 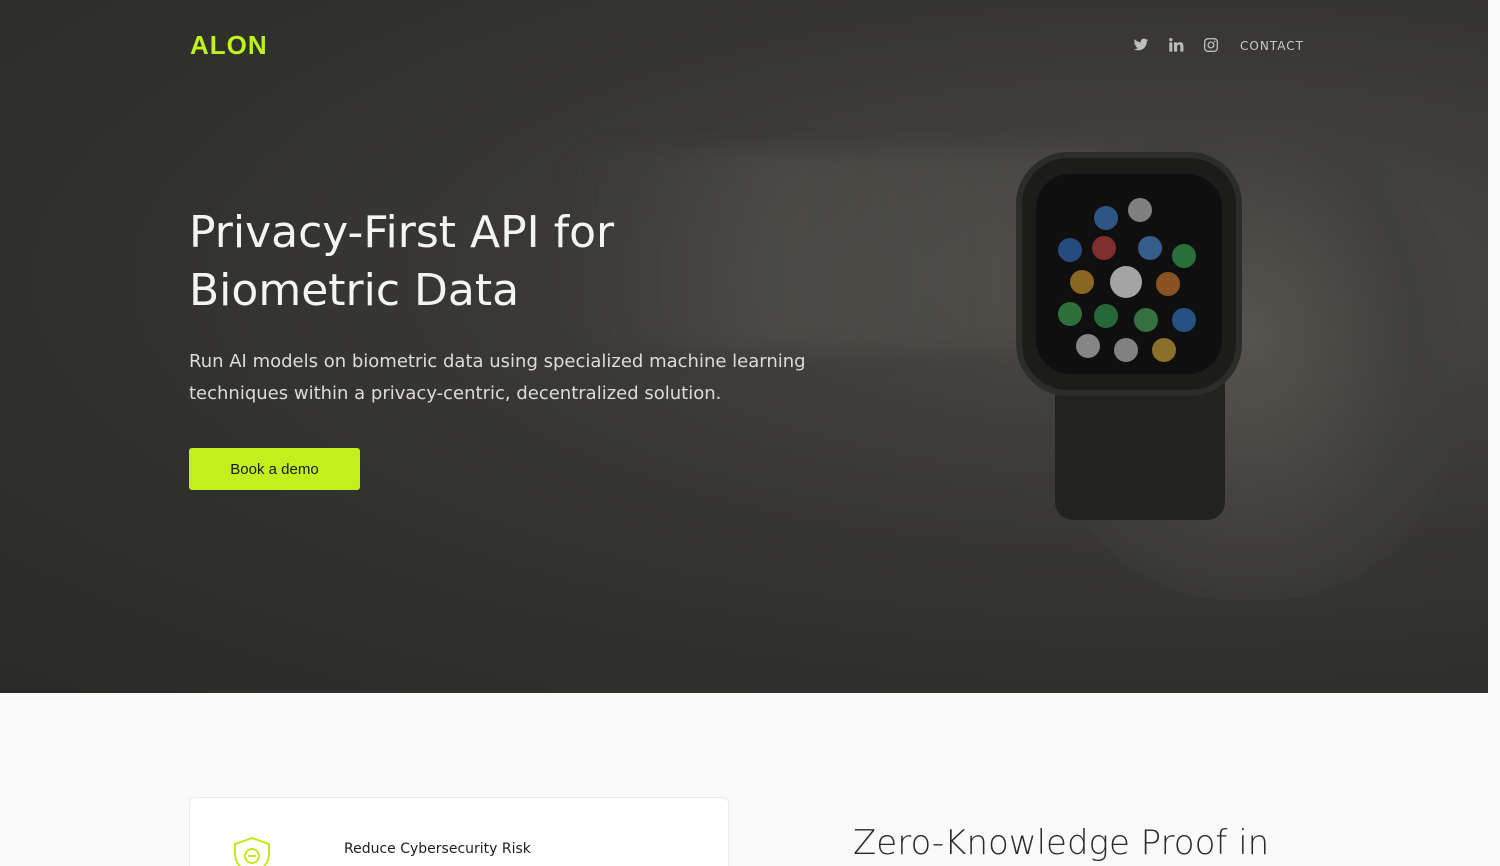 What do you see at coordinates (402, 232) in the screenshot?
I see `hero-title-line1: Privacy-First API for` at bounding box center [402, 232].